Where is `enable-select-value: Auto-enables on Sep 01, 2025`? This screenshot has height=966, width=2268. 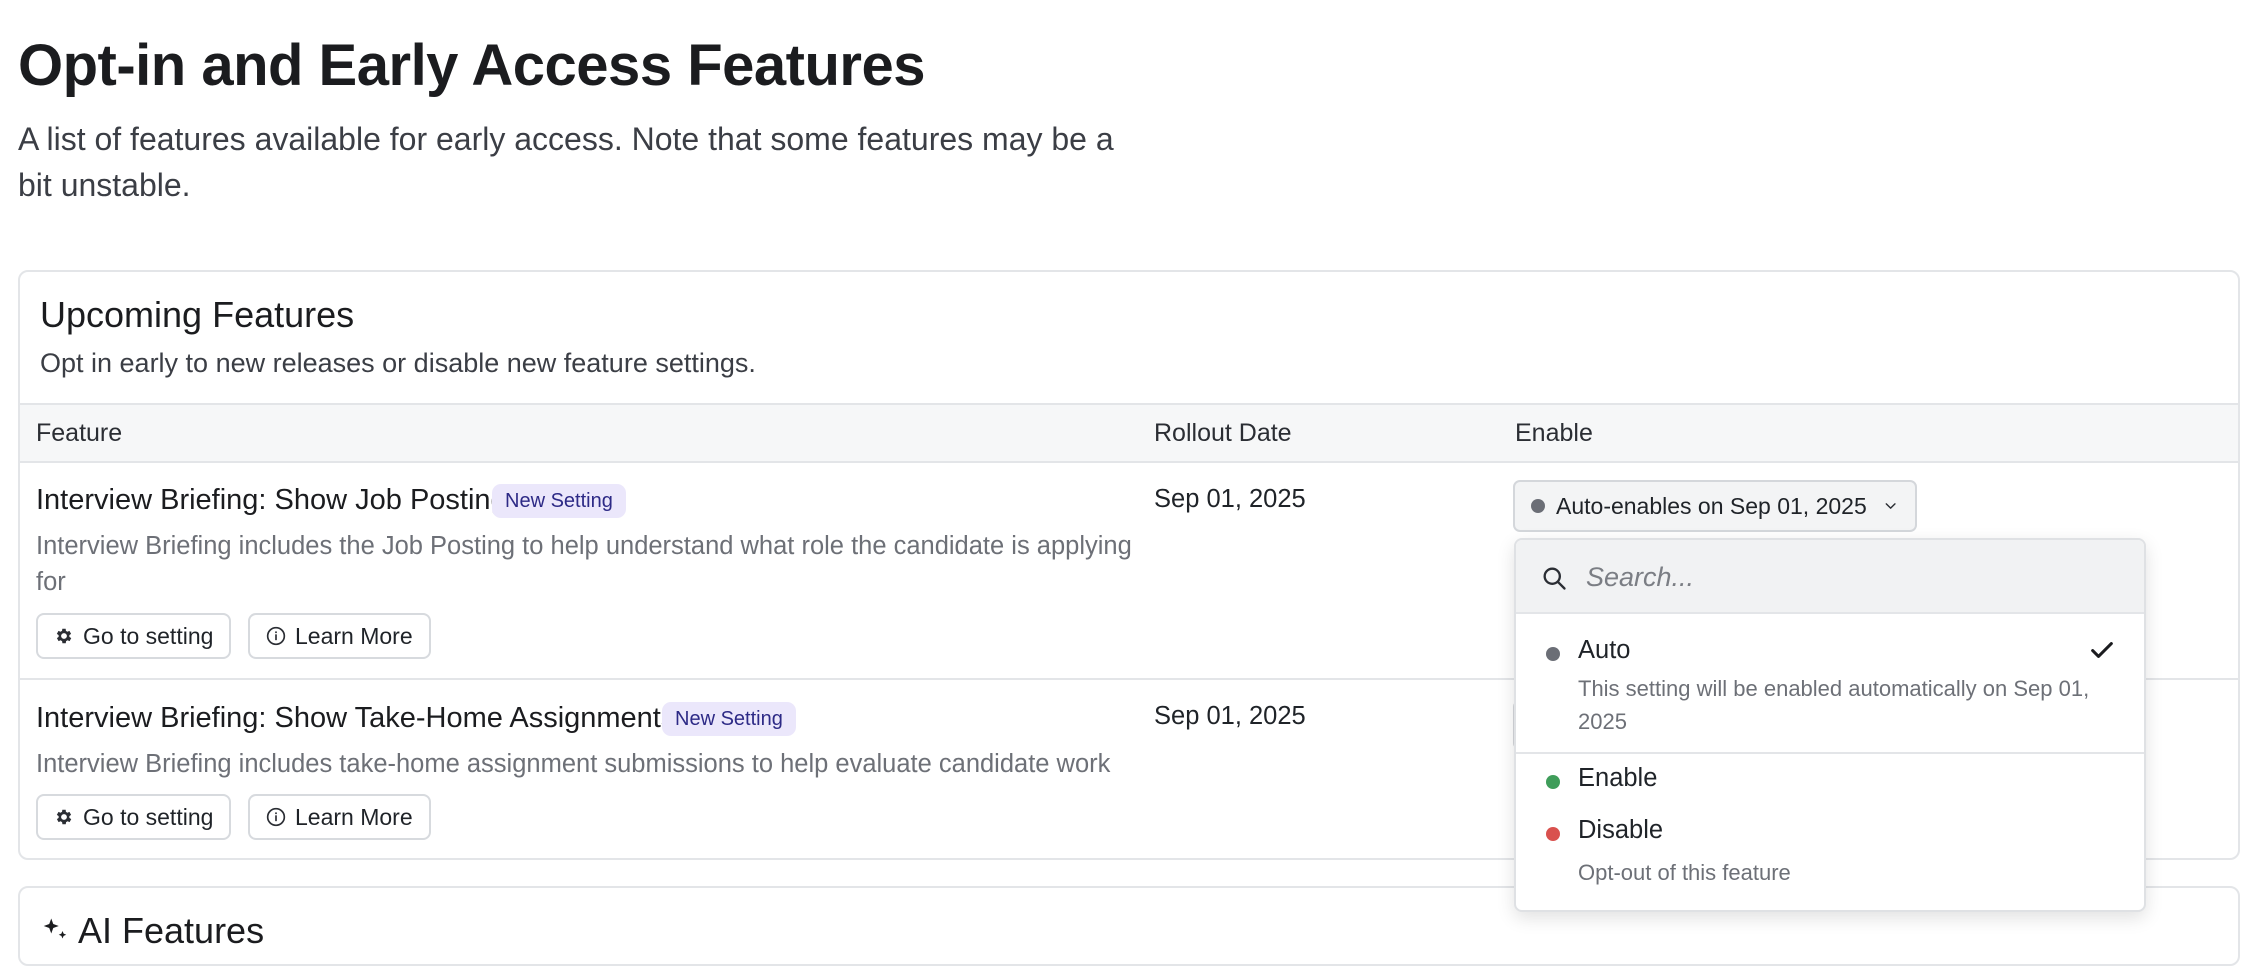 enable-select-value: Auto-enables on Sep 01, 2025 is located at coordinates (1711, 505).